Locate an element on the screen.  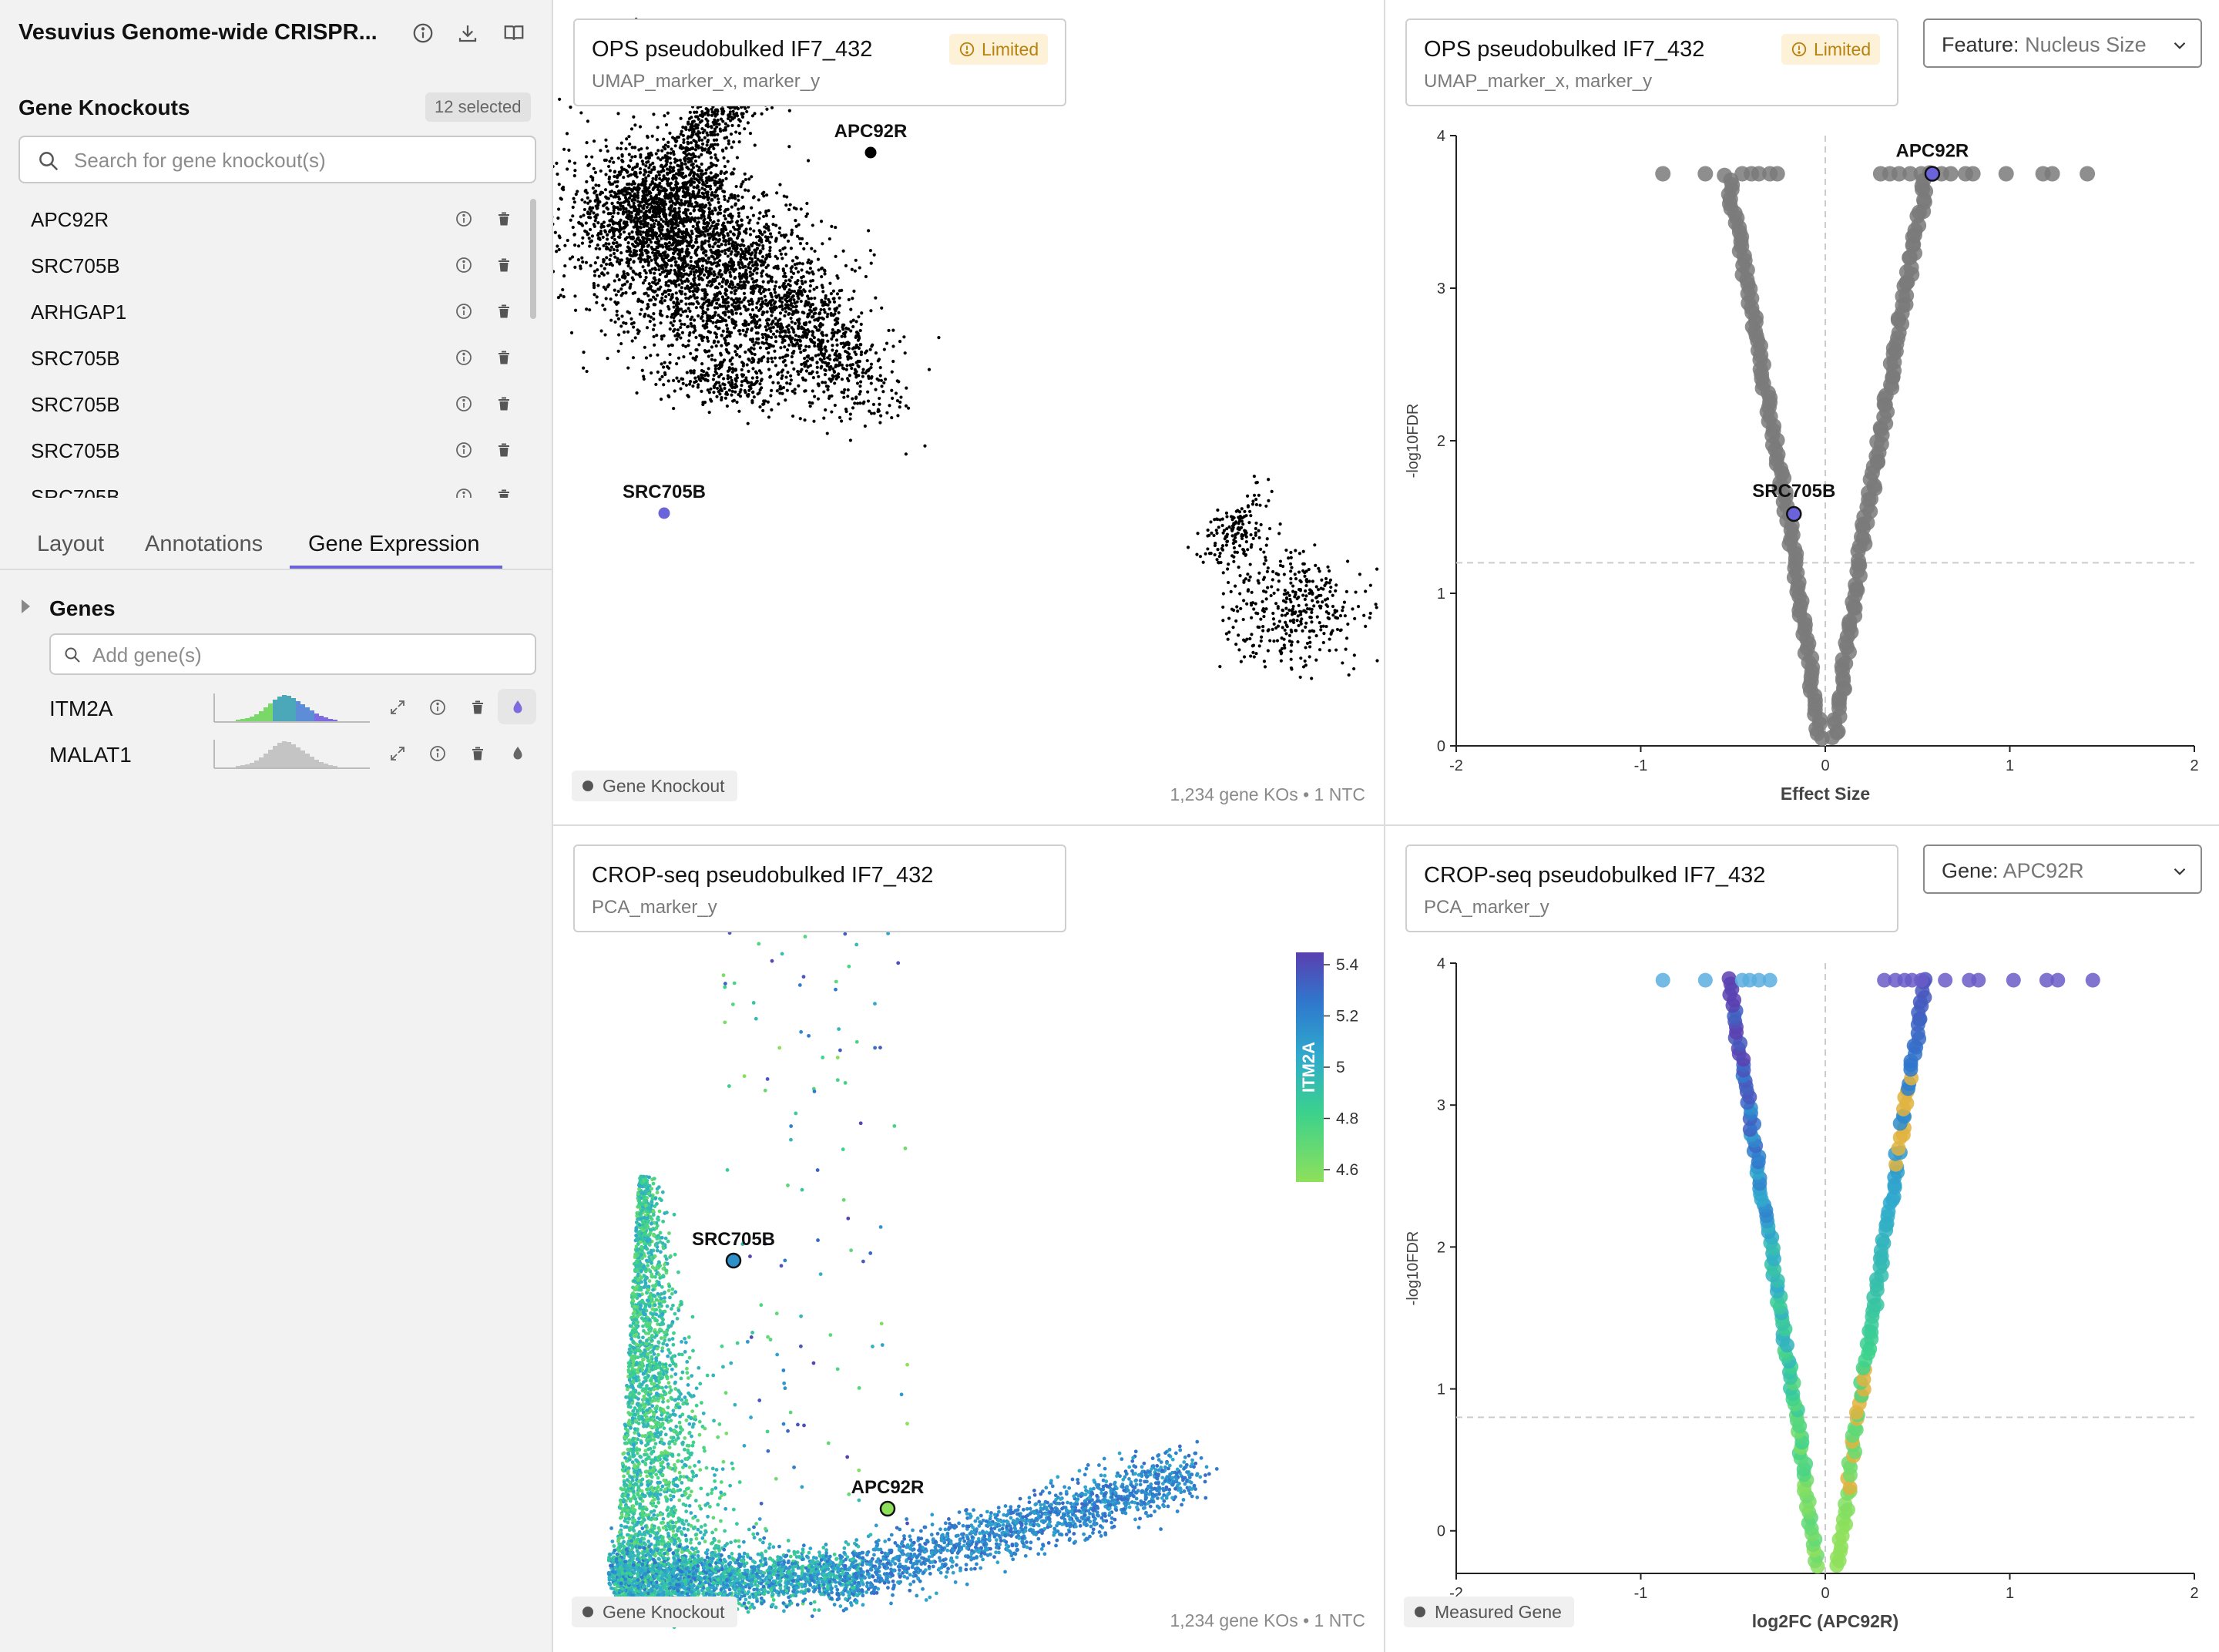
gene-label: MALAT1 is located at coordinates (90, 755).